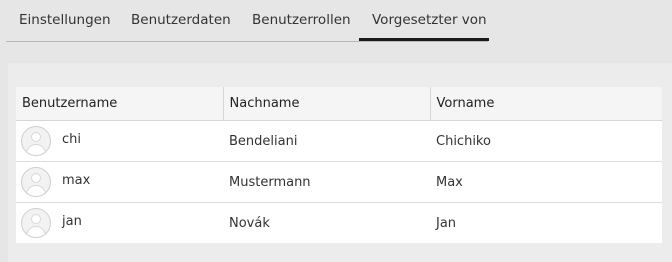 This screenshot has width=672, height=262. What do you see at coordinates (72, 221) in the screenshot?
I see `username: jan` at bounding box center [72, 221].